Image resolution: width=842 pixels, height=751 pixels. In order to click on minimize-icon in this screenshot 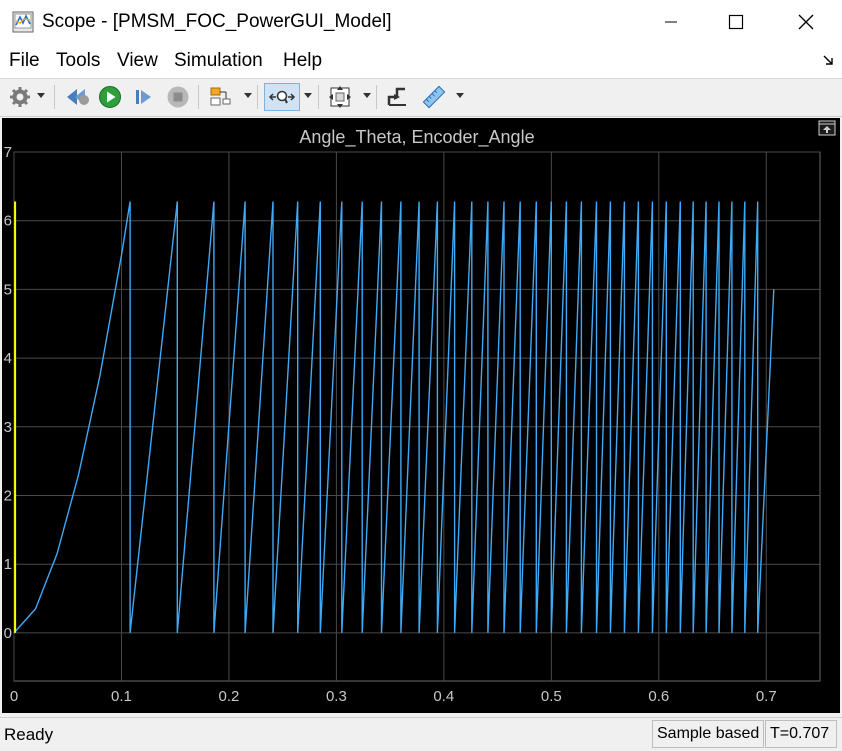, I will do `click(671, 22)`.